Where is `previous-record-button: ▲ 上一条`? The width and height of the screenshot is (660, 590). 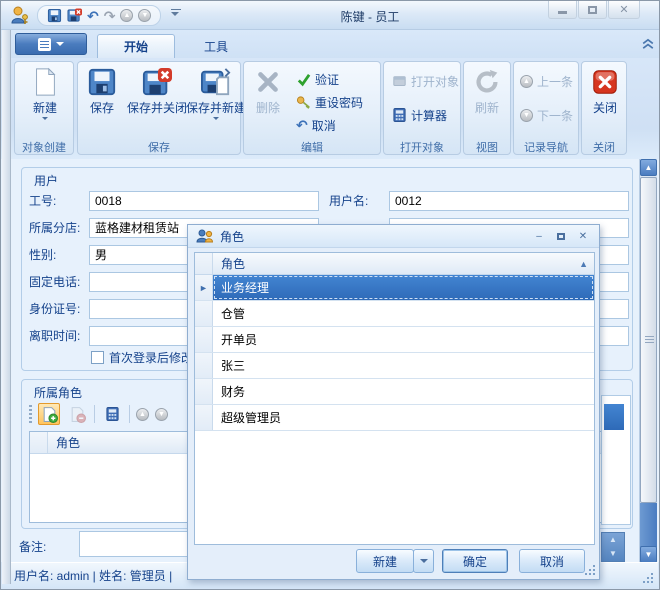 previous-record-button: ▲ 上一条 is located at coordinates (546, 81).